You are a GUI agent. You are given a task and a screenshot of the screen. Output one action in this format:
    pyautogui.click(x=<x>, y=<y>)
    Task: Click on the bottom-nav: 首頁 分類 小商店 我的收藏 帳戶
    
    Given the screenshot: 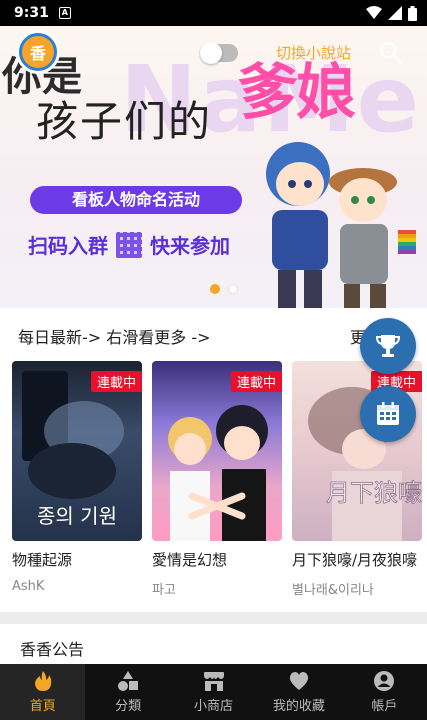 What is the action you would take?
    pyautogui.click(x=213, y=692)
    